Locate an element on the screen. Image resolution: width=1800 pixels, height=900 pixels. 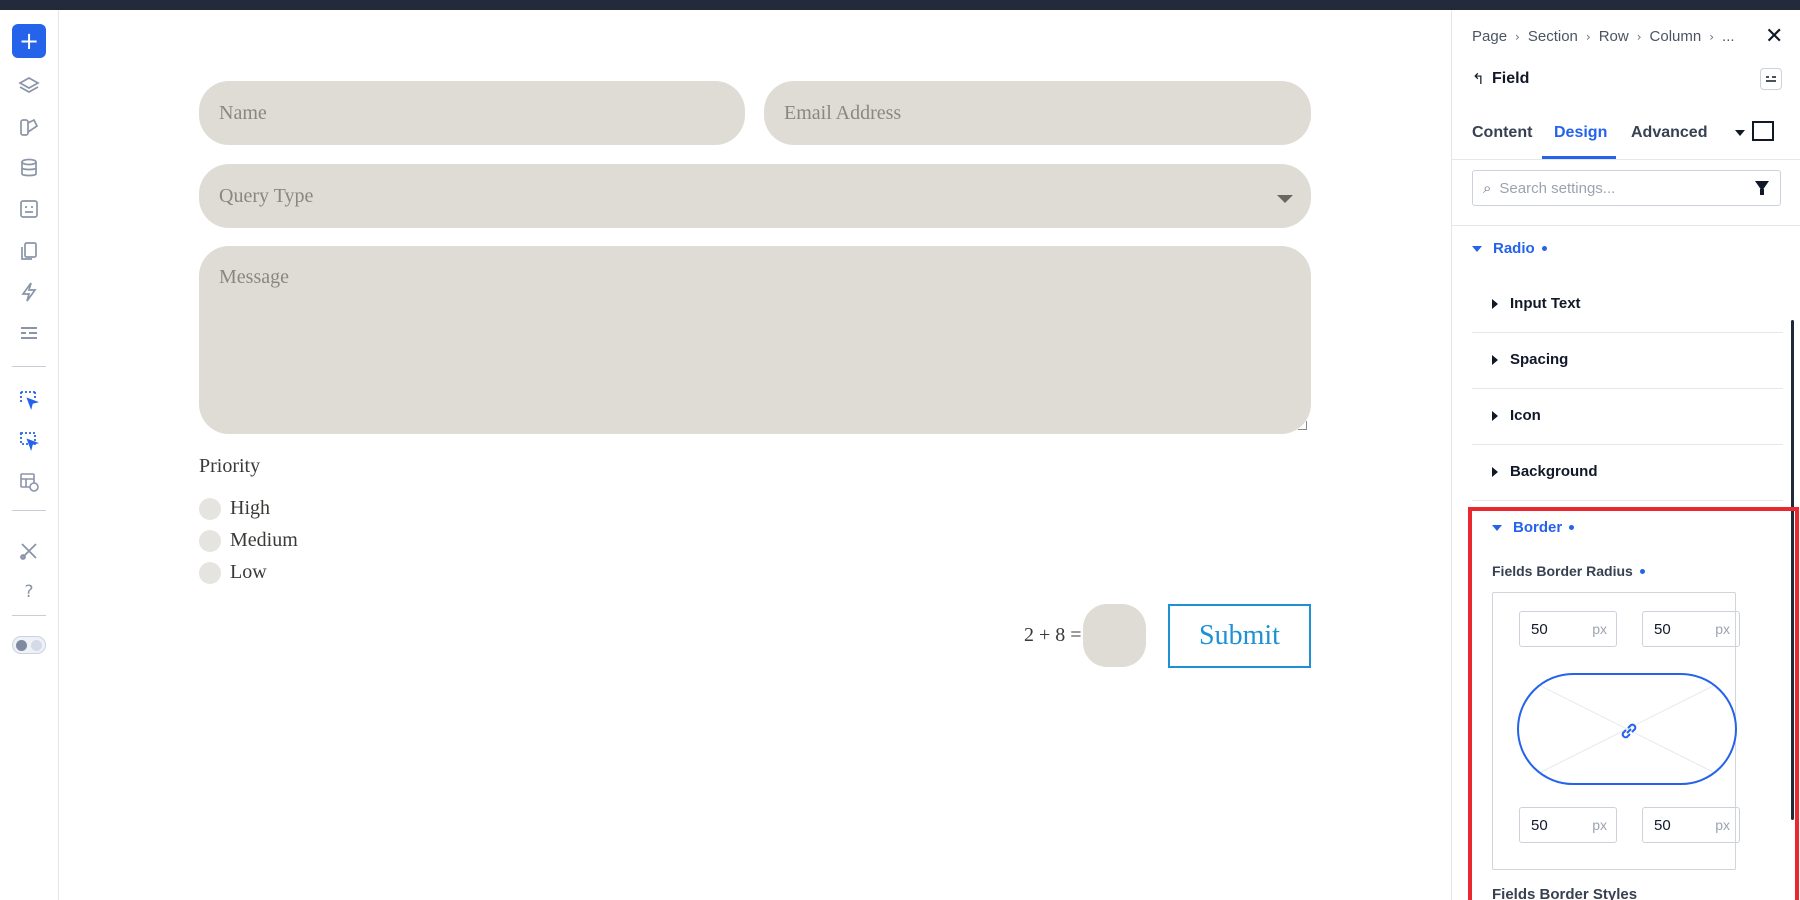
left-toolbar: + ? is located at coordinates (29, 455).